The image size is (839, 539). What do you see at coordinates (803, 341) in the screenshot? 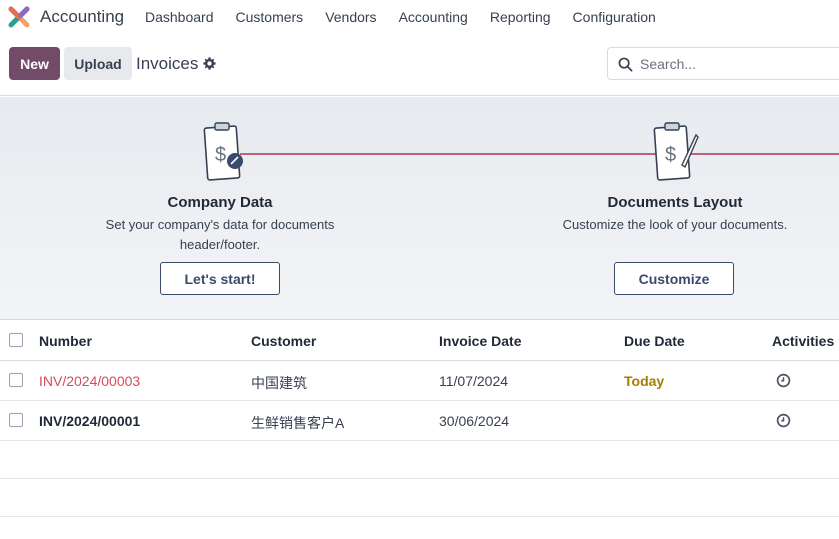
I see `column-header-activities: Activities` at bounding box center [803, 341].